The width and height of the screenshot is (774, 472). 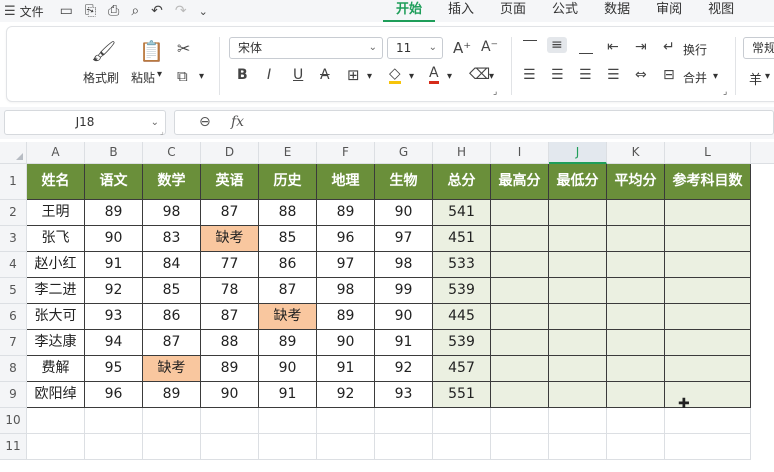 What do you see at coordinates (462, 213) in the screenshot?
I see `table-cell: 541` at bounding box center [462, 213].